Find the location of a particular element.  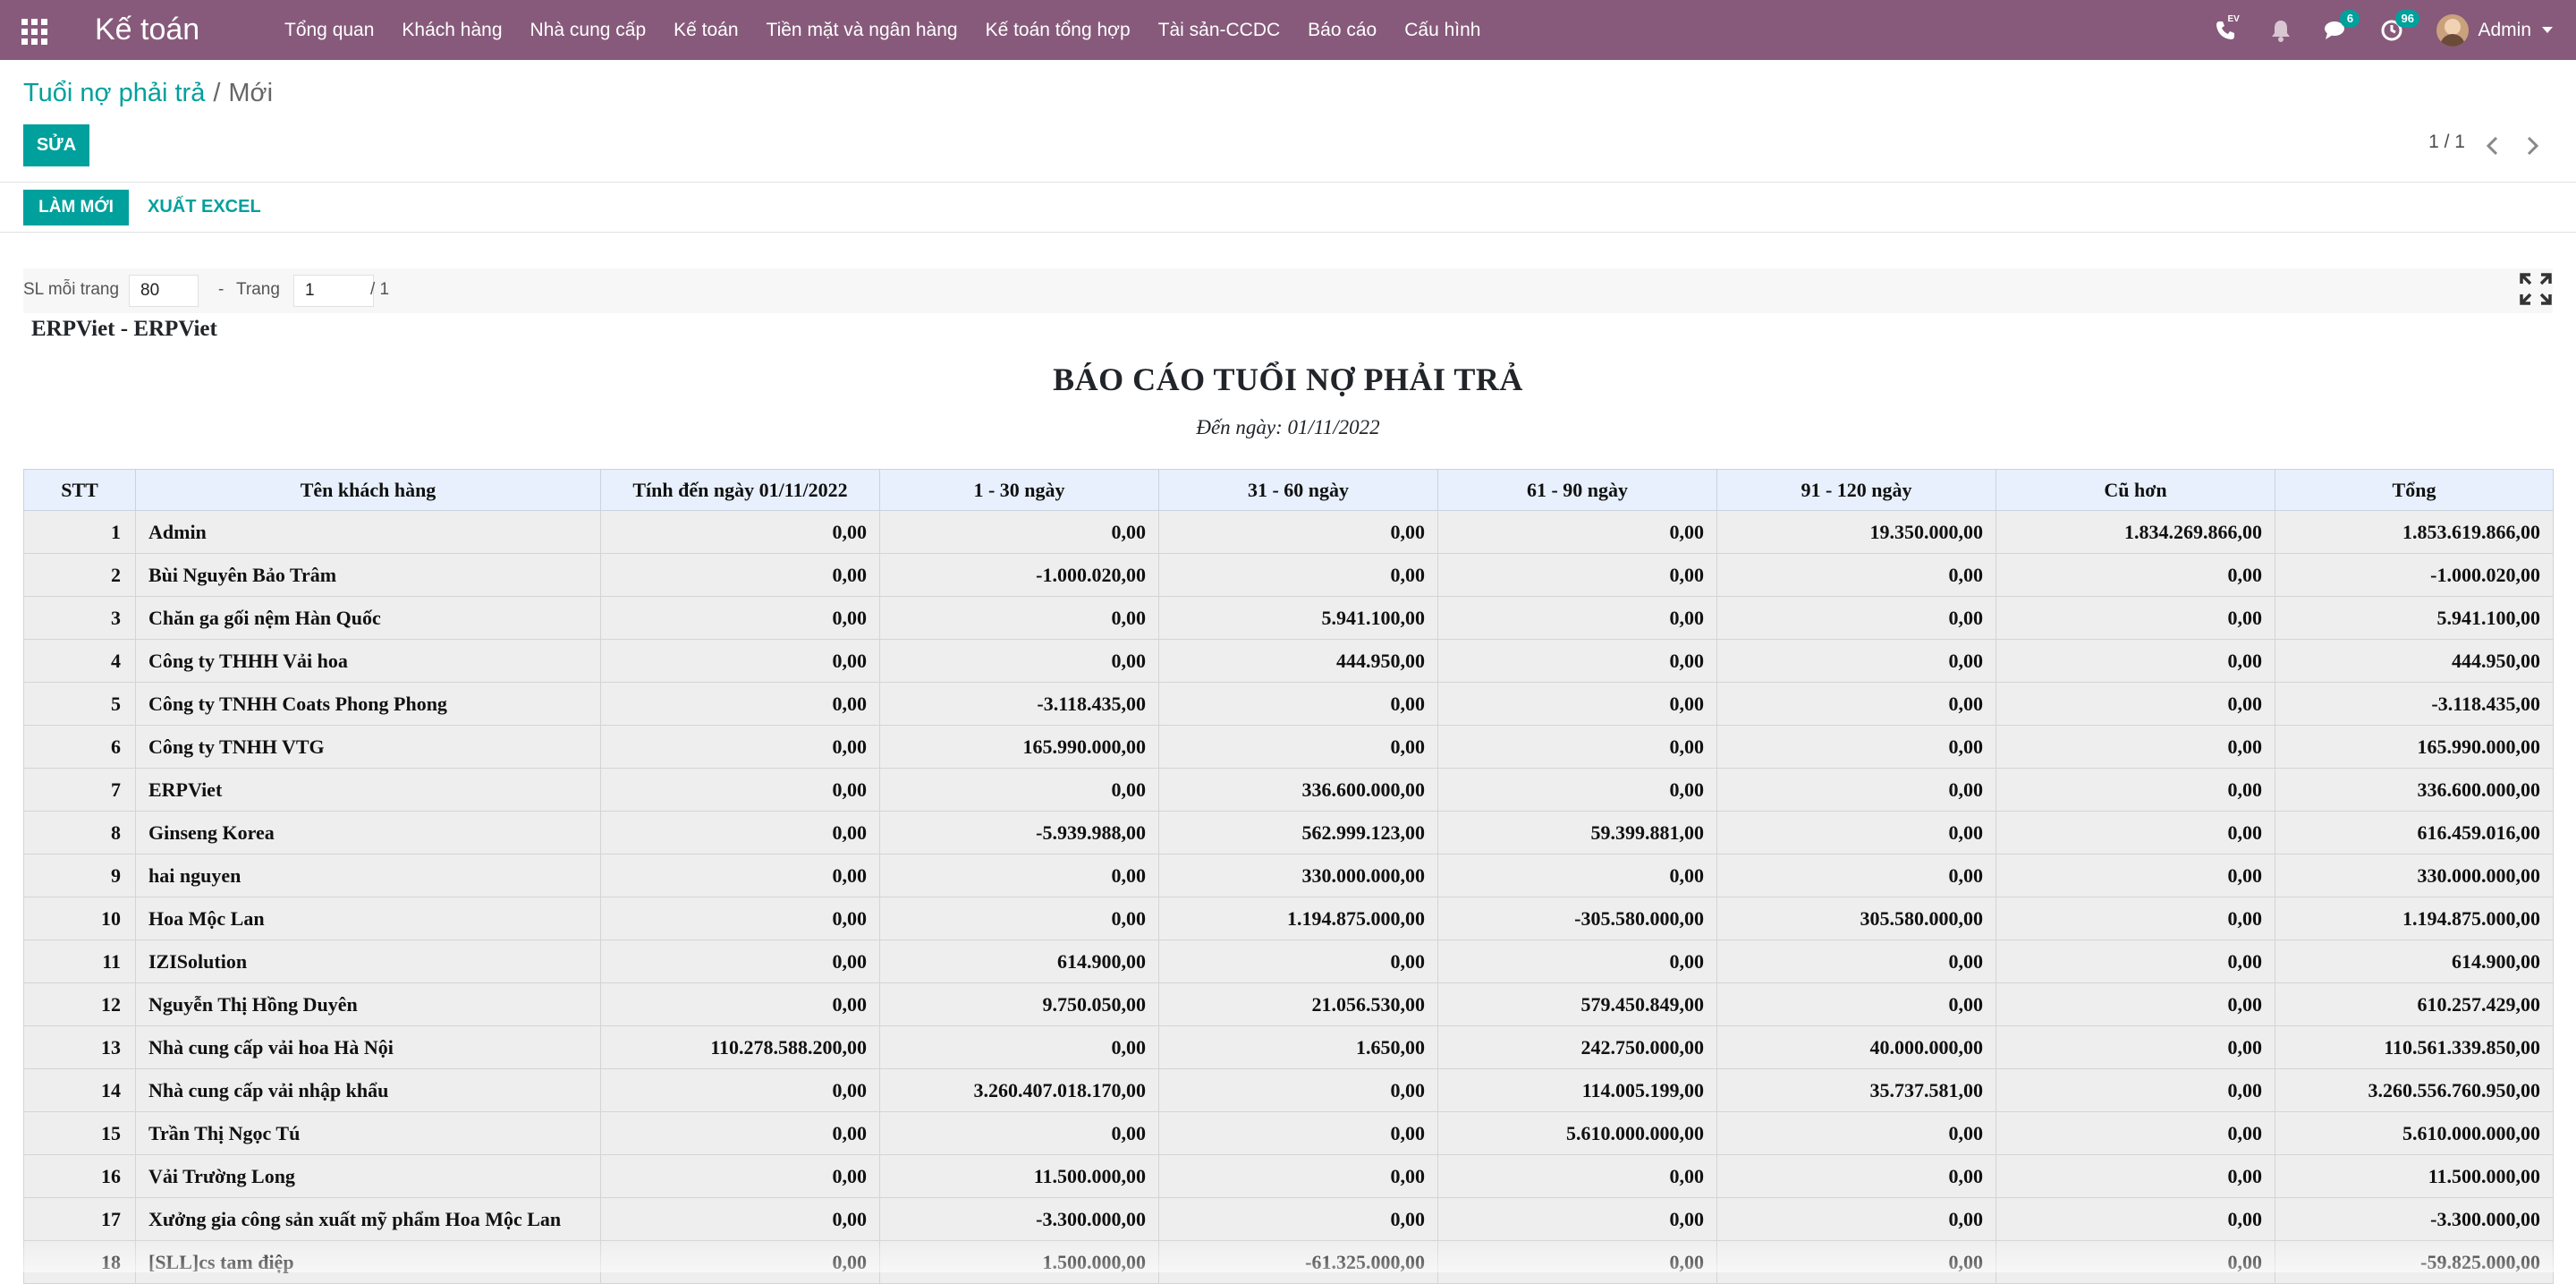

pager-value: 1 / 1 is located at coordinates (2446, 142).